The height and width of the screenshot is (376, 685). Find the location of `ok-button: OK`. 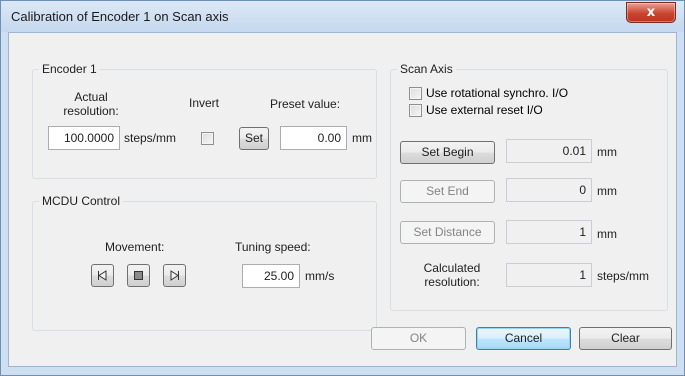

ok-button: OK is located at coordinates (418, 338).